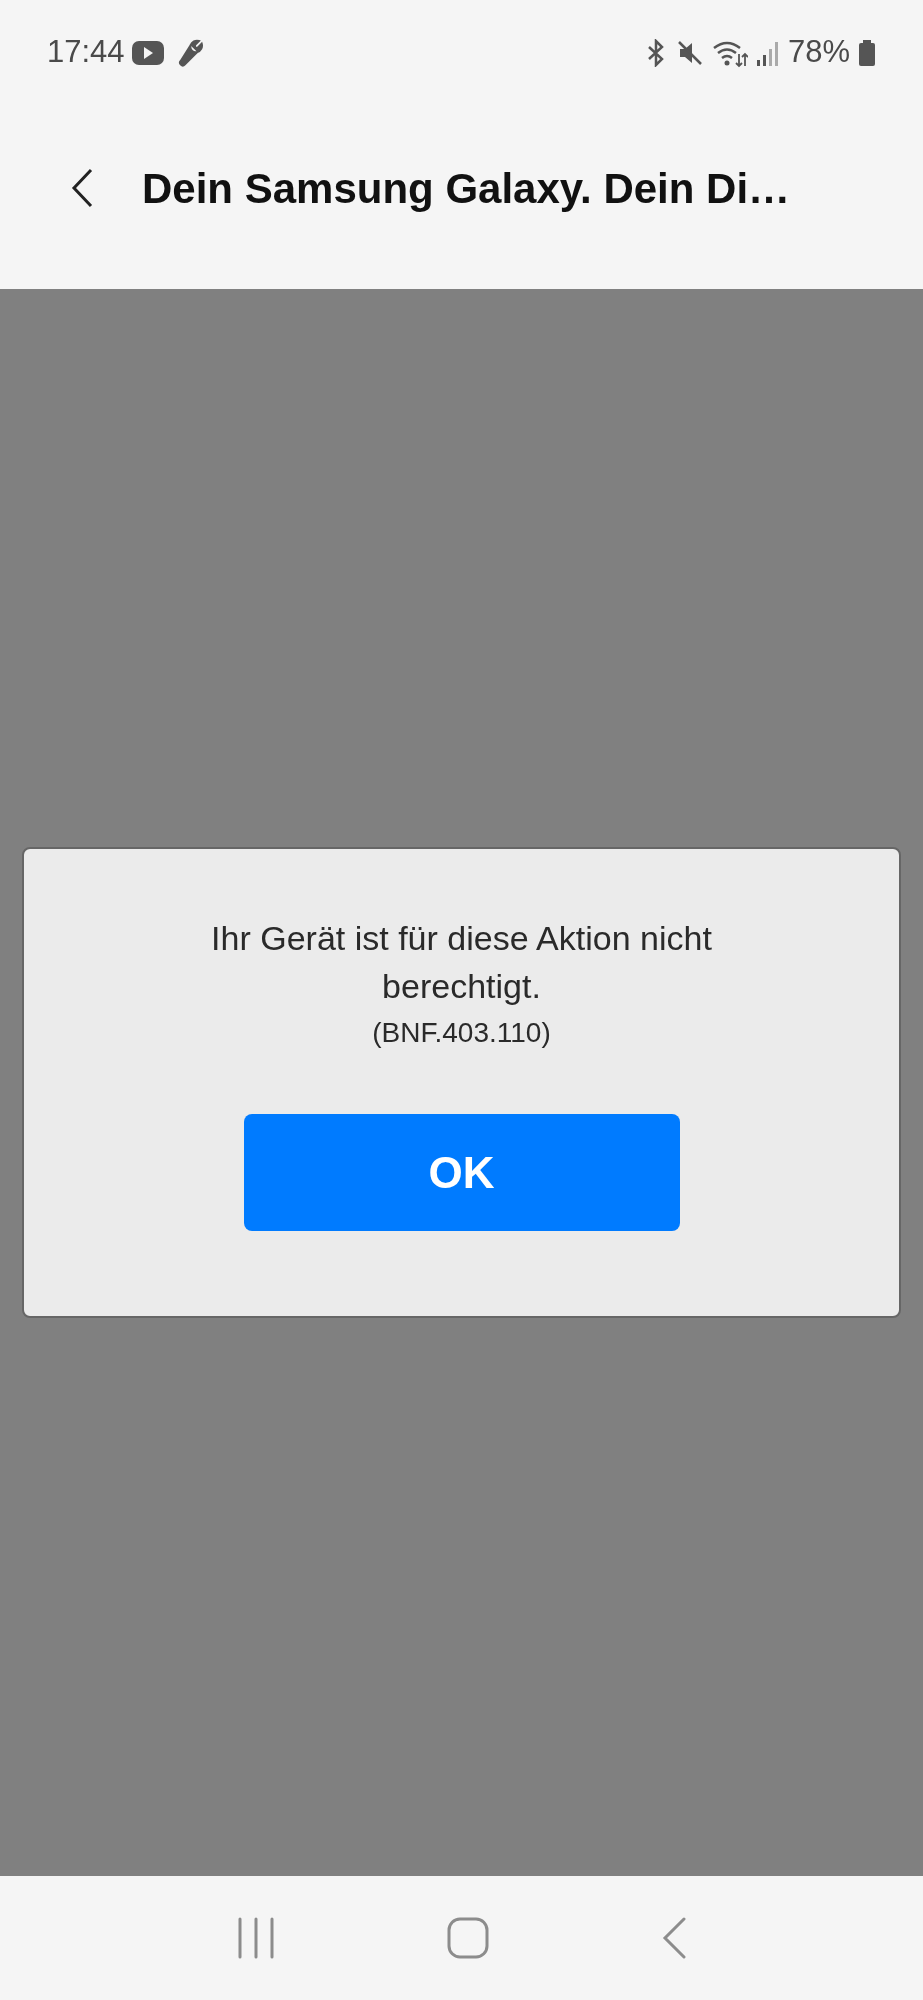 This screenshot has width=923, height=2000. Describe the element at coordinates (468, 1938) in the screenshot. I see `home-icon` at that location.